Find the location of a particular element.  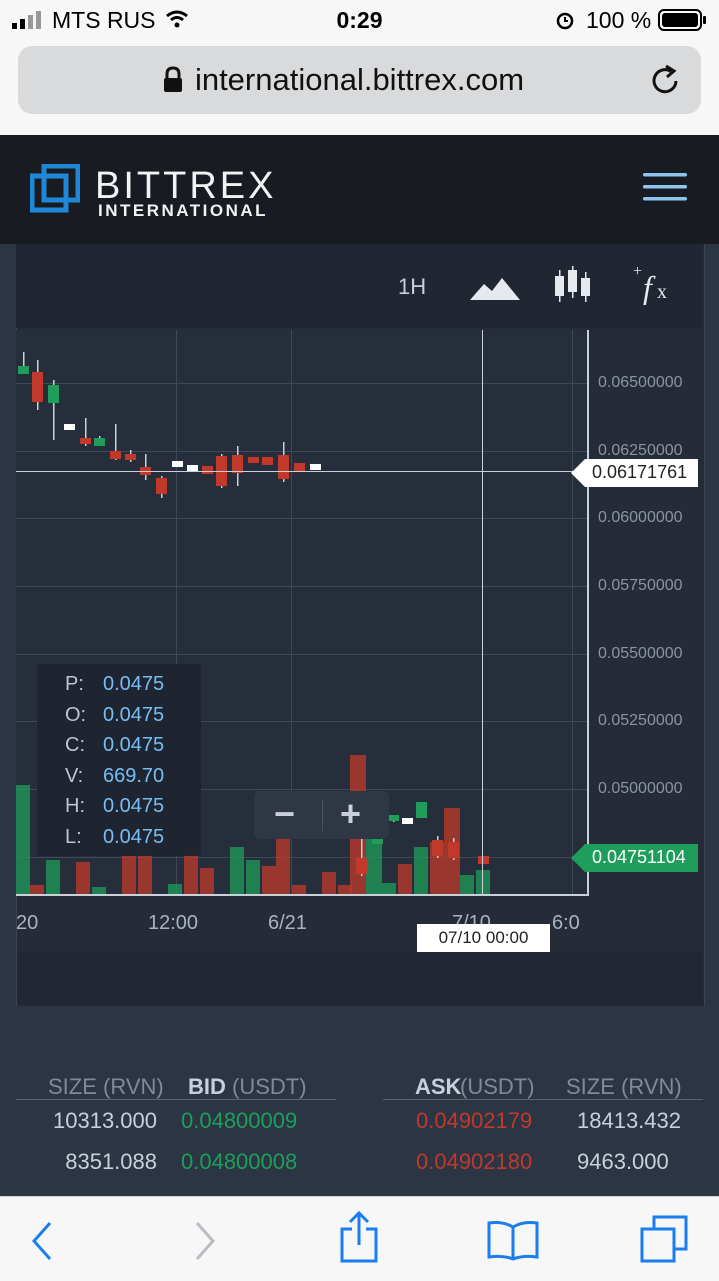

ohlc-label: V: is located at coordinates (74, 776).